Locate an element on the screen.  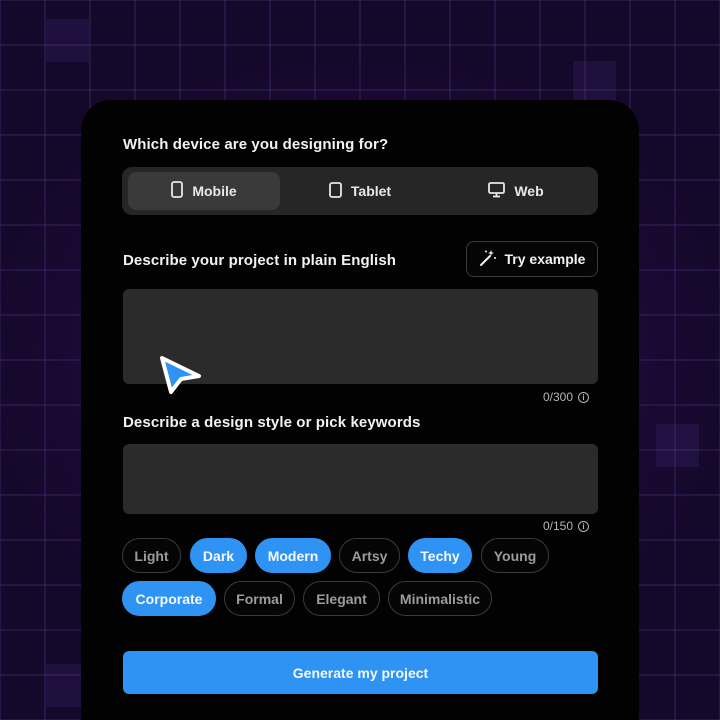
keyword-chip-formal: Formal is located at coordinates (259, 598).